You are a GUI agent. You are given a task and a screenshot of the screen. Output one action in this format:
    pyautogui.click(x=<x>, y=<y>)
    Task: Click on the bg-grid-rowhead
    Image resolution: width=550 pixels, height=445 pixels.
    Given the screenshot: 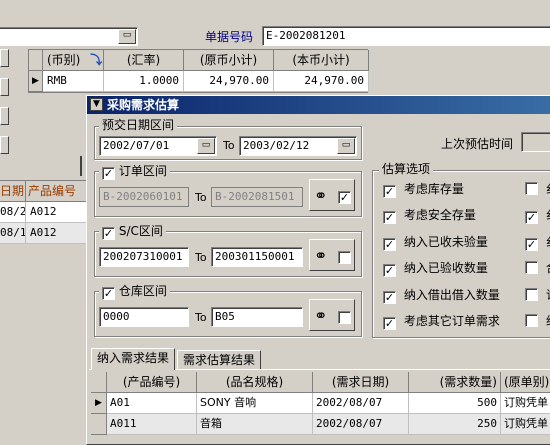 What is the action you would take?
    pyautogui.click(x=36, y=60)
    